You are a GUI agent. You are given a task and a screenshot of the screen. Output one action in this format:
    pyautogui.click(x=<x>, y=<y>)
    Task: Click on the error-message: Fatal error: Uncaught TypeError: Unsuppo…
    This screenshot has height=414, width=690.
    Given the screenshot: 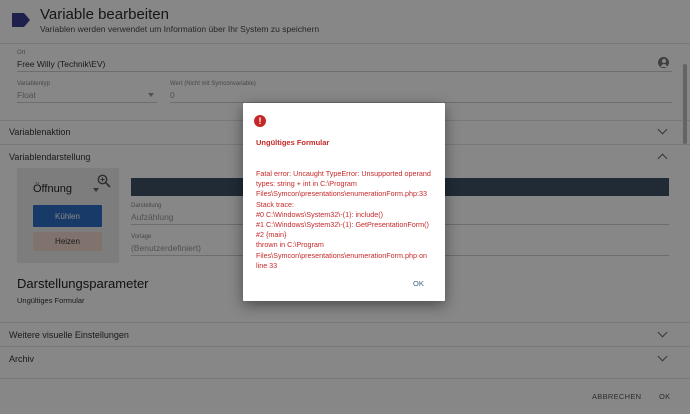 What is the action you would take?
    pyautogui.click(x=343, y=219)
    